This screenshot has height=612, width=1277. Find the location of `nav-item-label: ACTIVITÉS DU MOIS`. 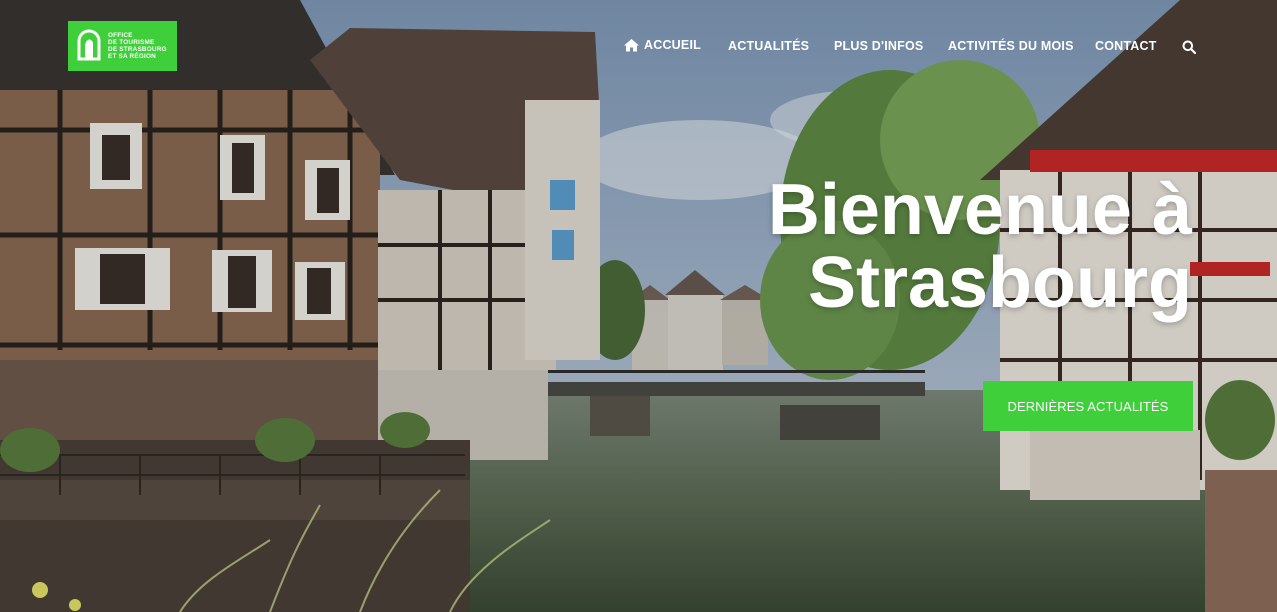

nav-item-label: ACTIVITÉS DU MOIS is located at coordinates (1011, 46).